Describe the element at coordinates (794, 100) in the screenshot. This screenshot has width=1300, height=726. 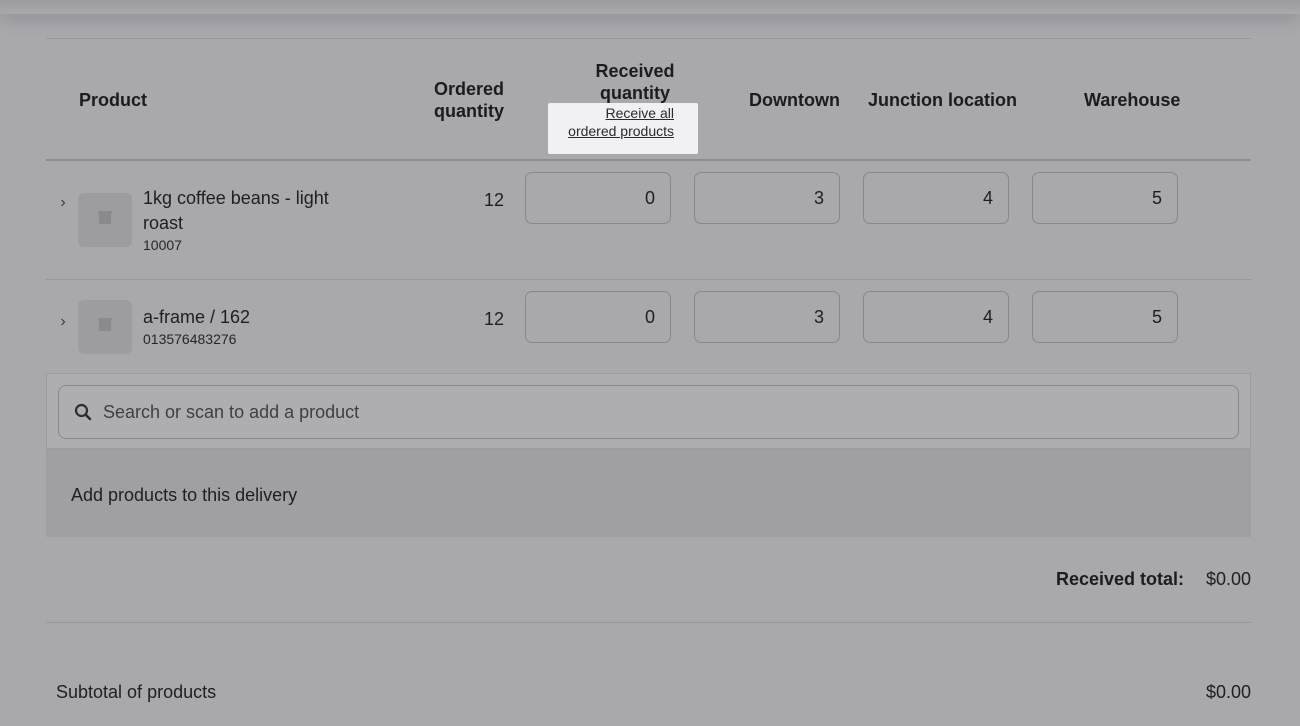
I see `header-downtown: Downtown` at that location.